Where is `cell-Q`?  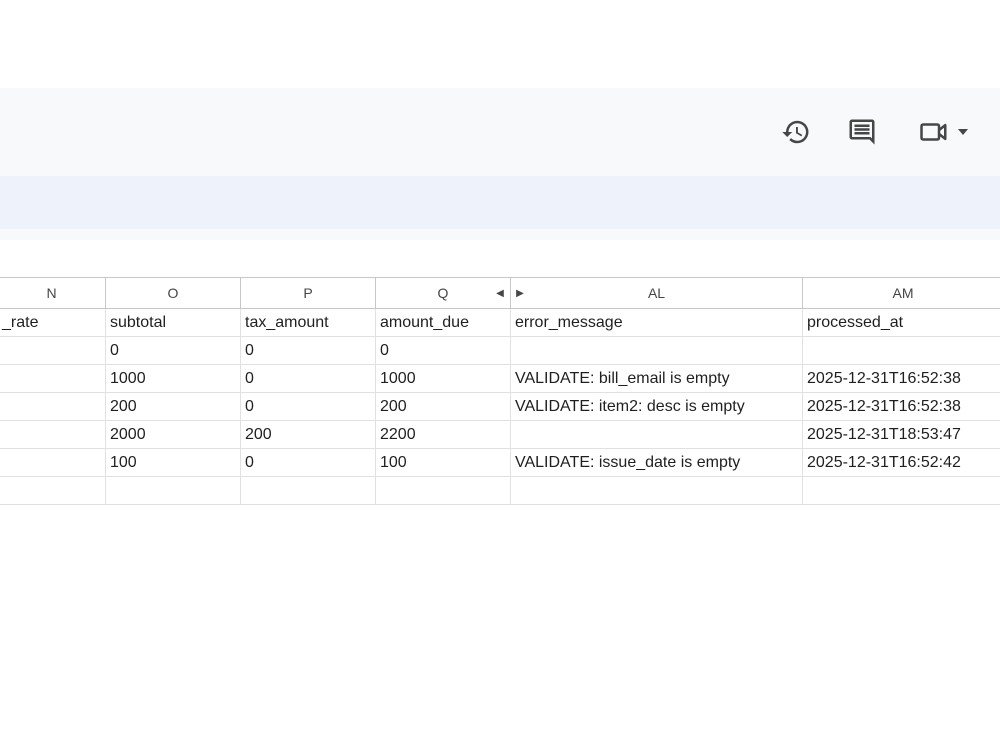 cell-Q is located at coordinates (443, 490).